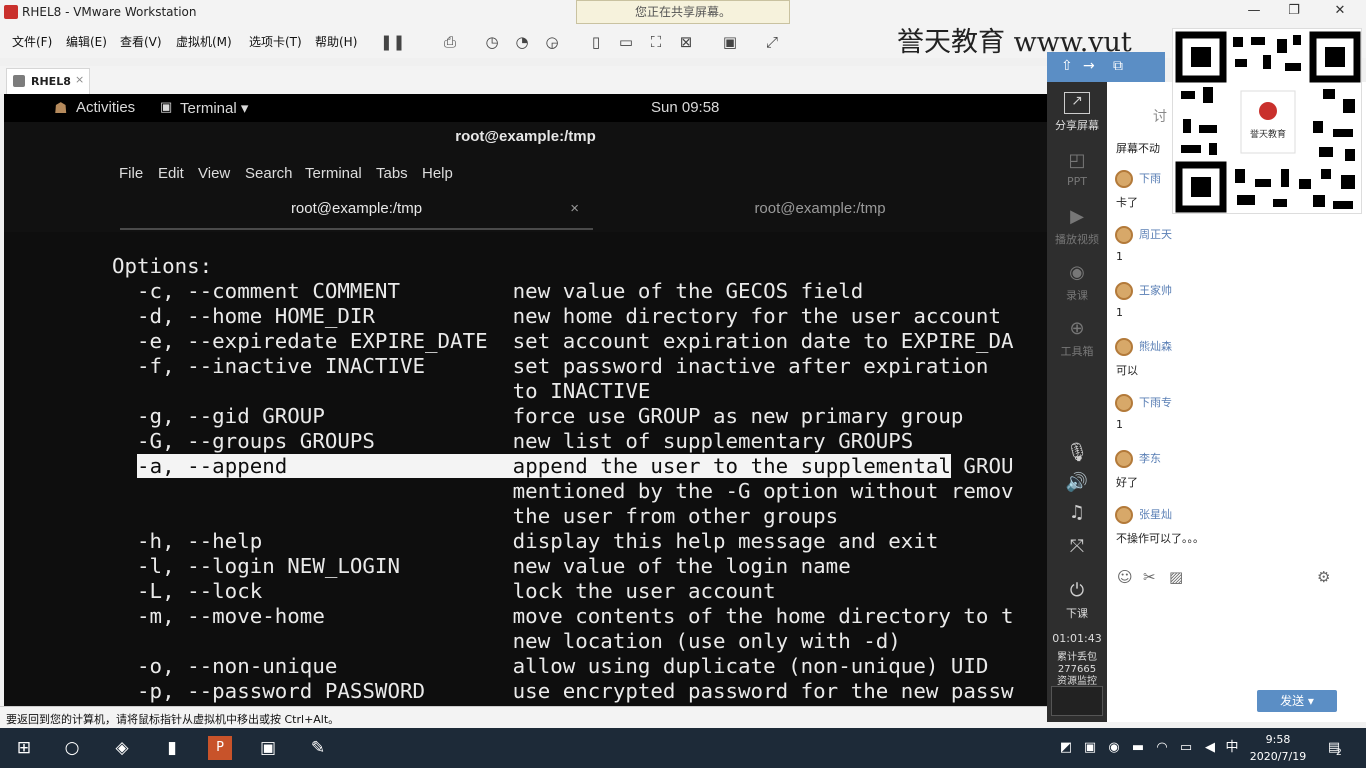 Image resolution: width=1366 pixels, height=768 pixels. Describe the element at coordinates (1162, 748) in the screenshot. I see `wifi-icon: ◠` at that location.